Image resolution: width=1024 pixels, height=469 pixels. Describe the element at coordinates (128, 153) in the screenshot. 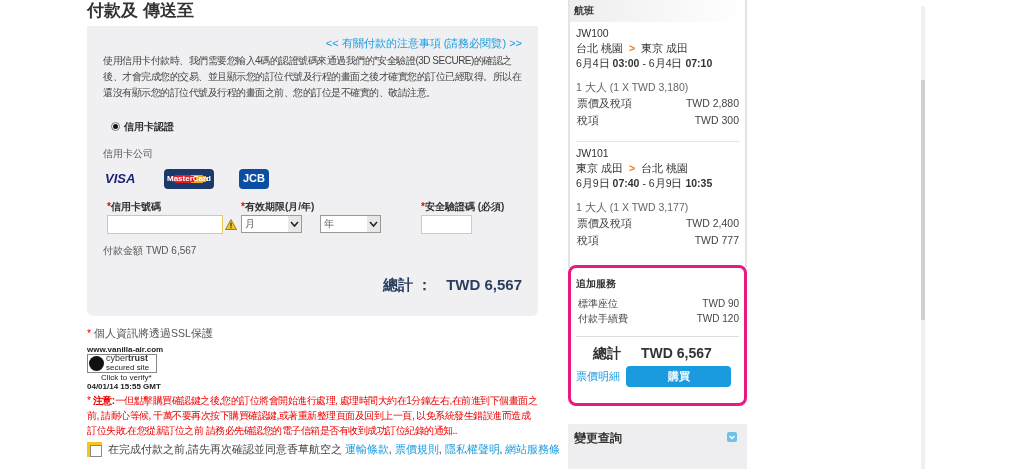

I see `card-company-label: 信用卡公司` at that location.